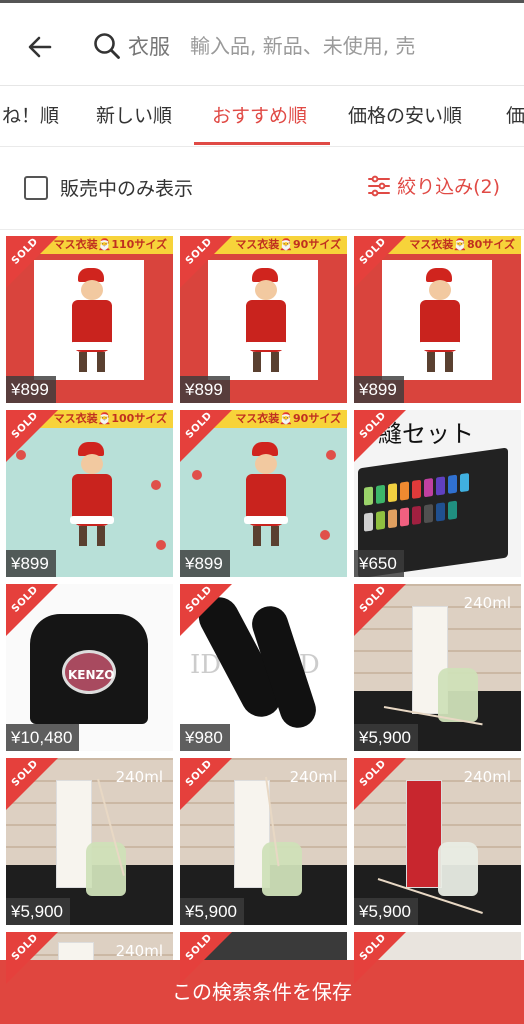 Image resolution: width=524 pixels, height=1024 pixels. Describe the element at coordinates (262, 992) in the screenshot. I see `save-search-button: この検索条件を保存` at that location.